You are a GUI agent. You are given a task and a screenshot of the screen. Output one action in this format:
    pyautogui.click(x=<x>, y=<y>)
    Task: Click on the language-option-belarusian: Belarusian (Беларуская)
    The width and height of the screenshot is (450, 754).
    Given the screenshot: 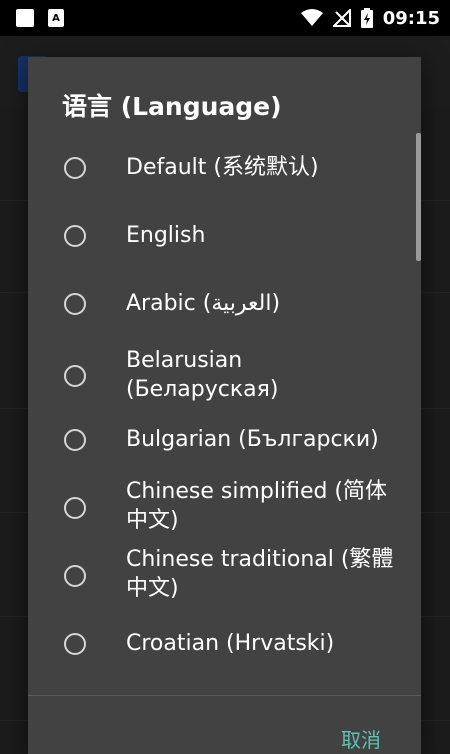 What is the action you would take?
    pyautogui.click(x=224, y=372)
    